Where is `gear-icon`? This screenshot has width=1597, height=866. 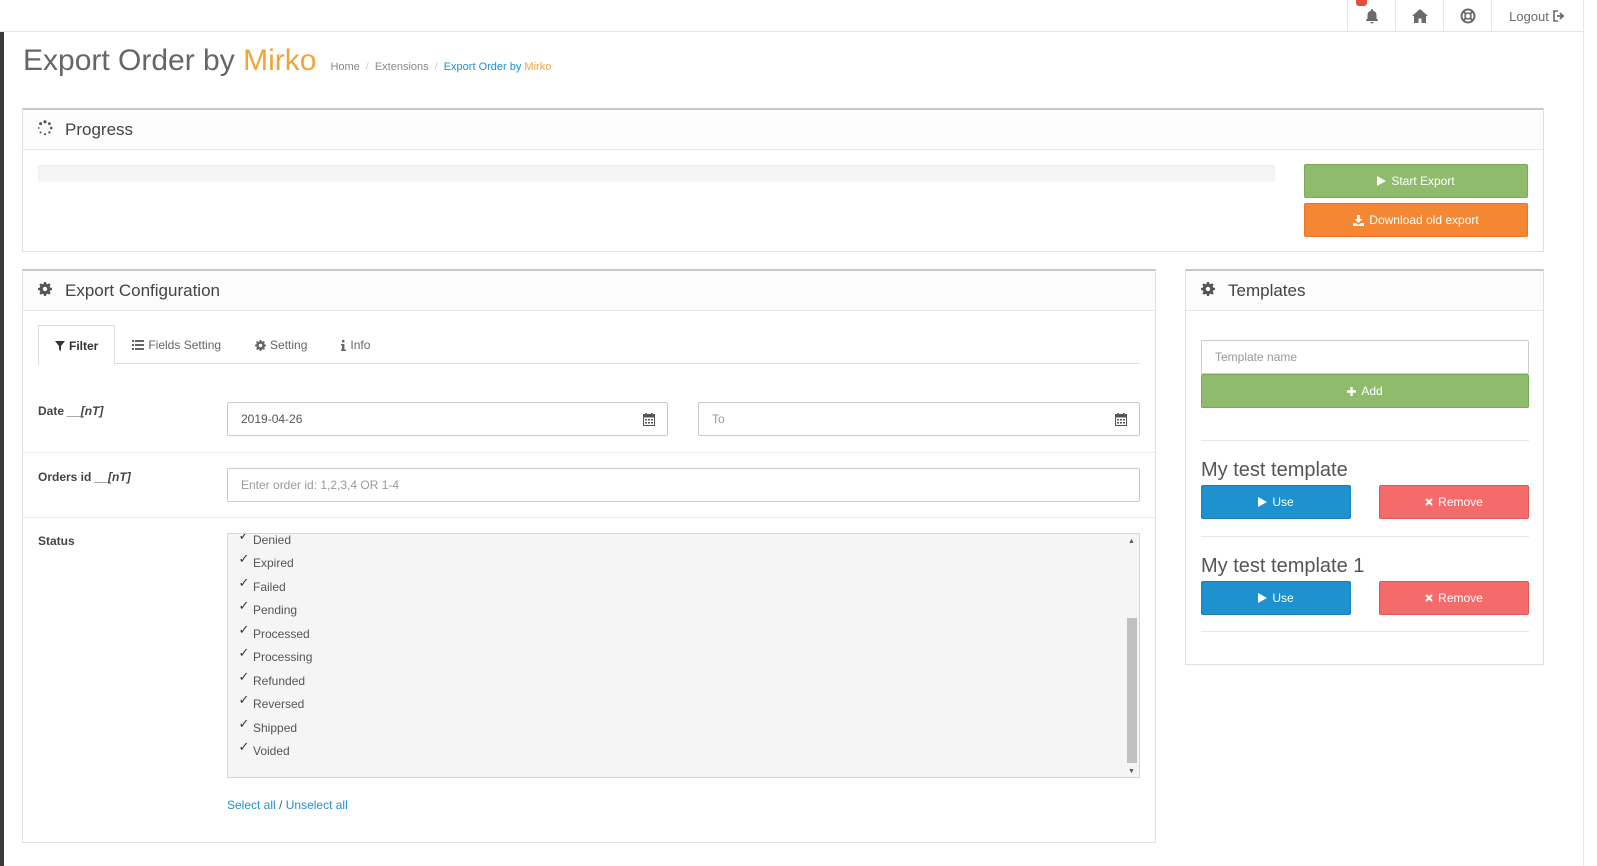 gear-icon is located at coordinates (261, 345).